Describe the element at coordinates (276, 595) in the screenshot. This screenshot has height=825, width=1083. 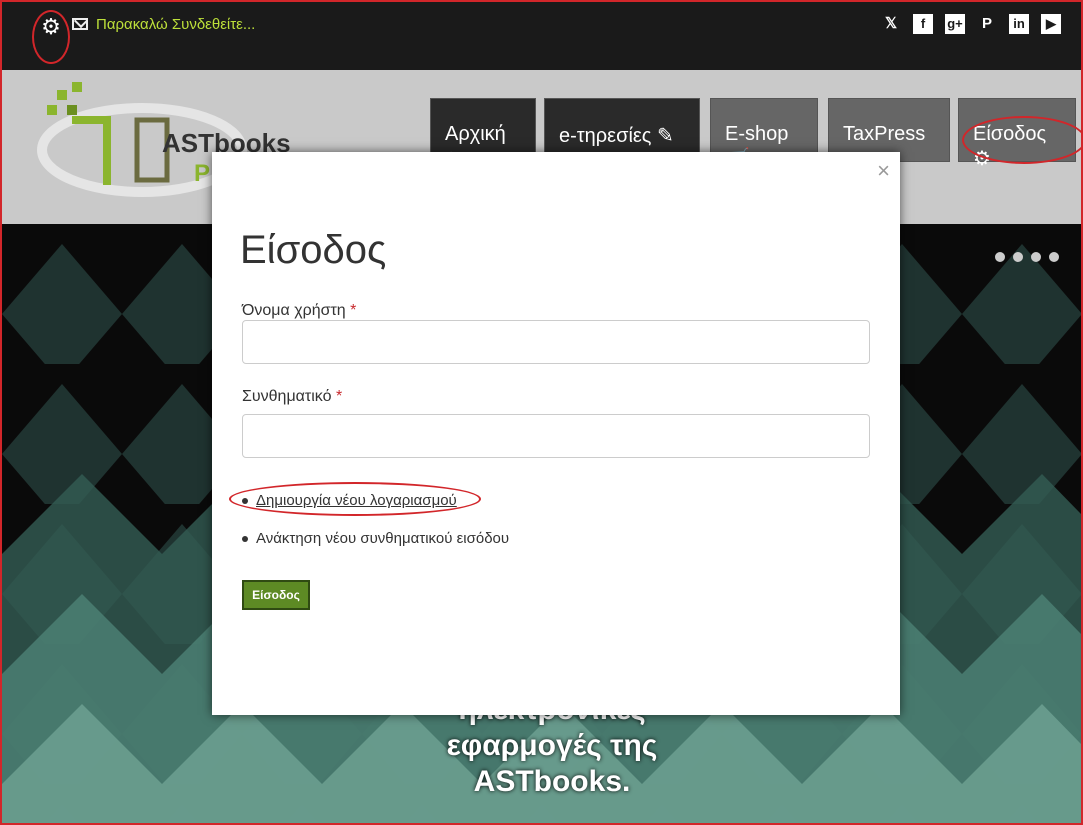
I see `login-submit-button: Είσοδος` at that location.